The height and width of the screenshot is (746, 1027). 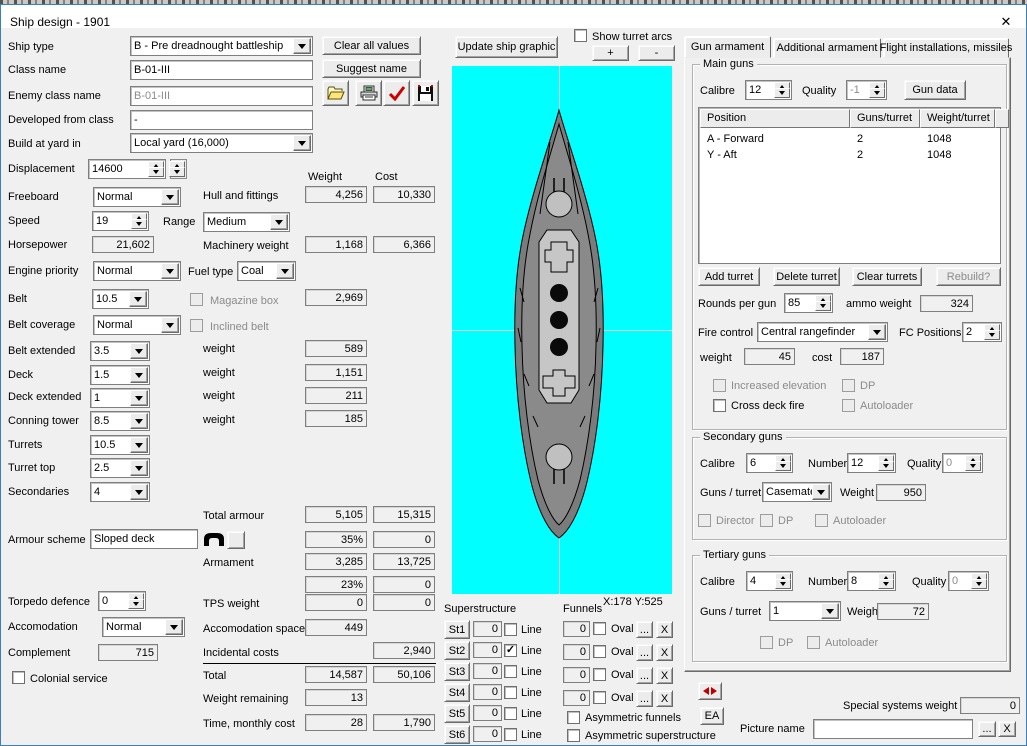 I want to click on tertiary-calibre-stepper: 4, so click(x=769, y=581).